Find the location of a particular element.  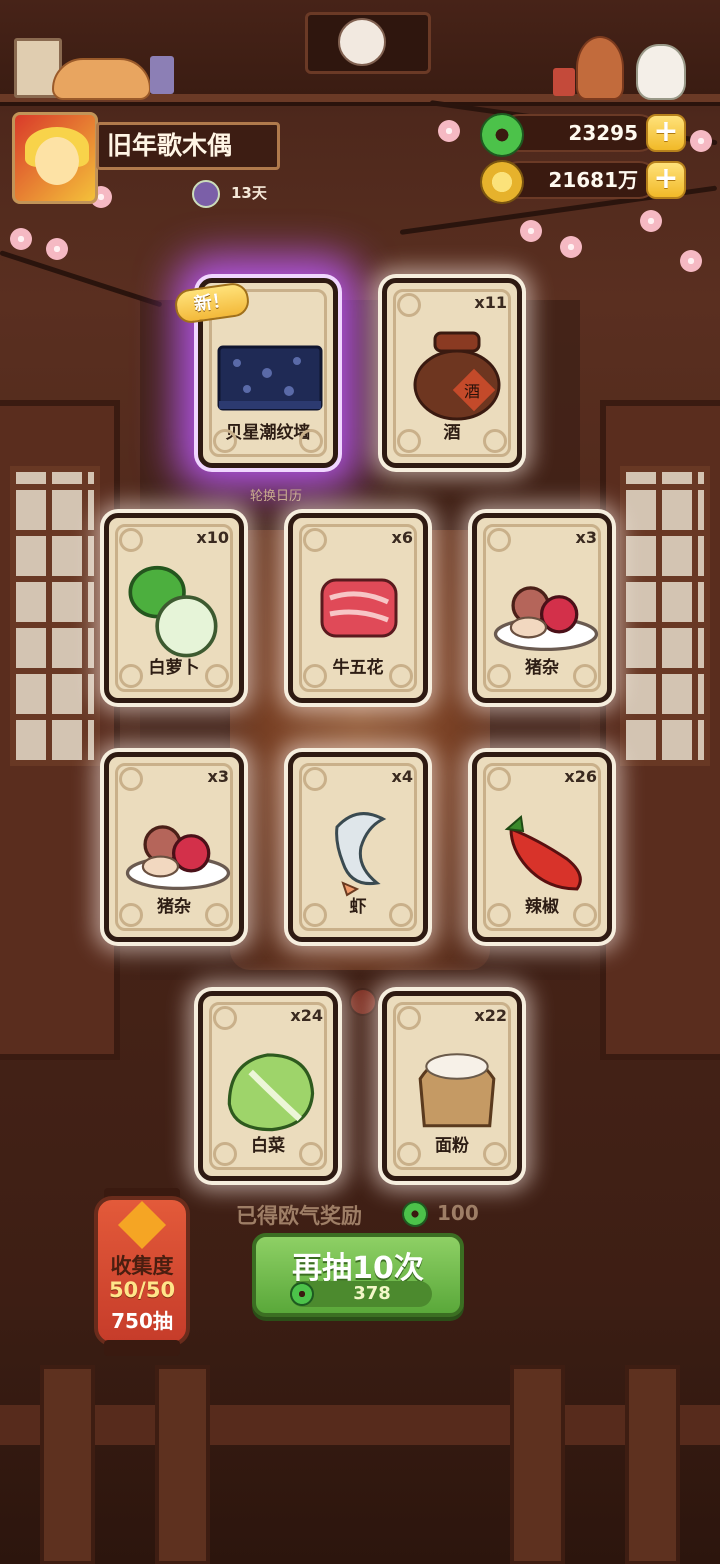

lantern-base is located at coordinates (142, 1348).